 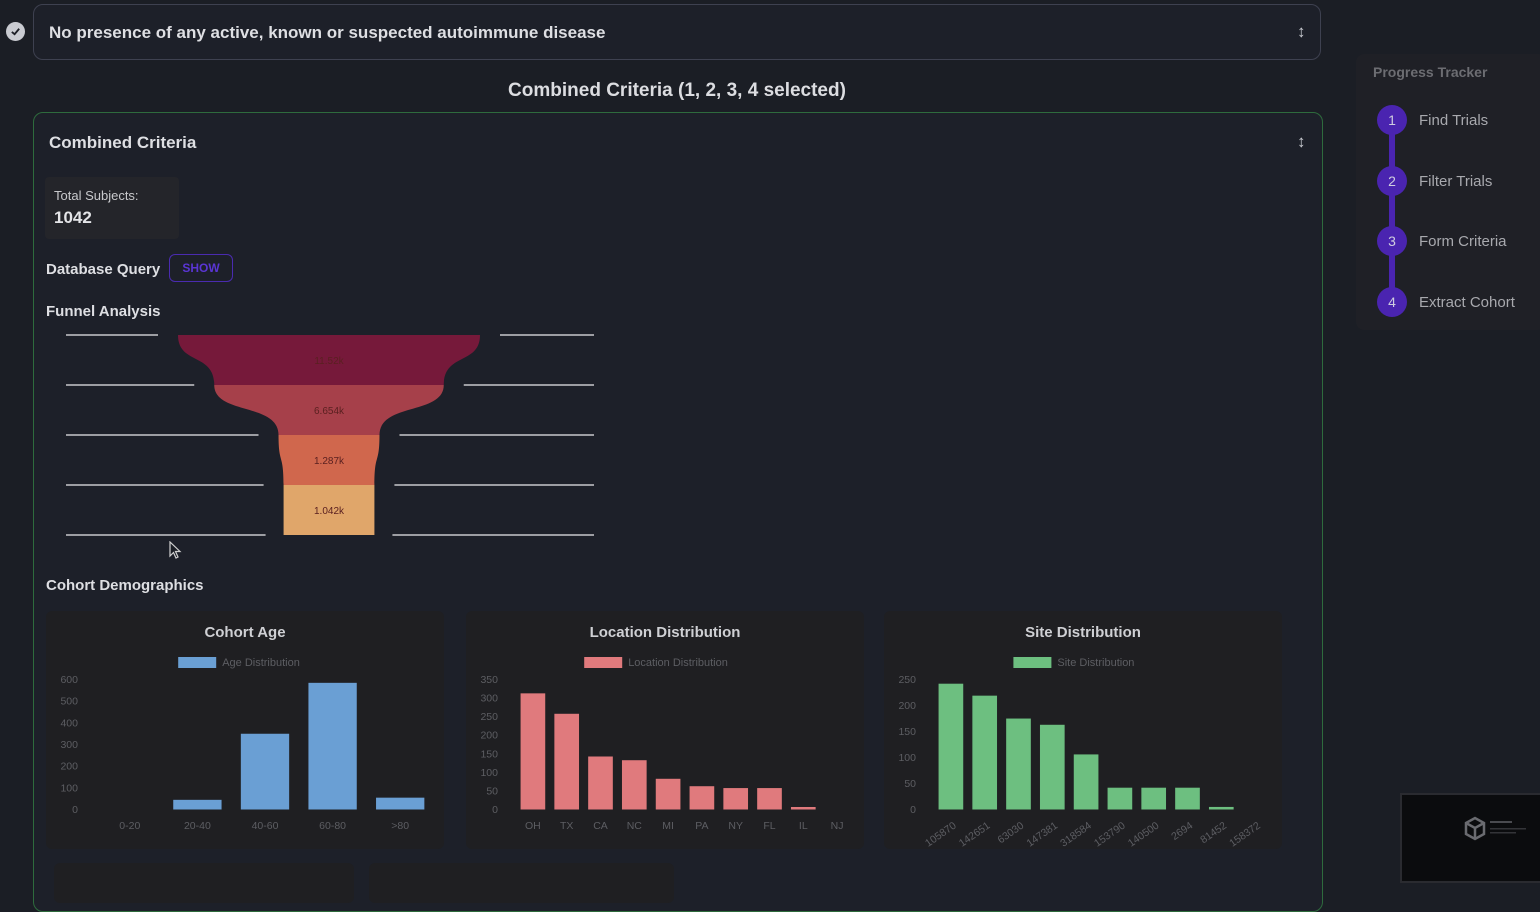 What do you see at coordinates (1392, 181) in the screenshot?
I see `step-number: 2` at bounding box center [1392, 181].